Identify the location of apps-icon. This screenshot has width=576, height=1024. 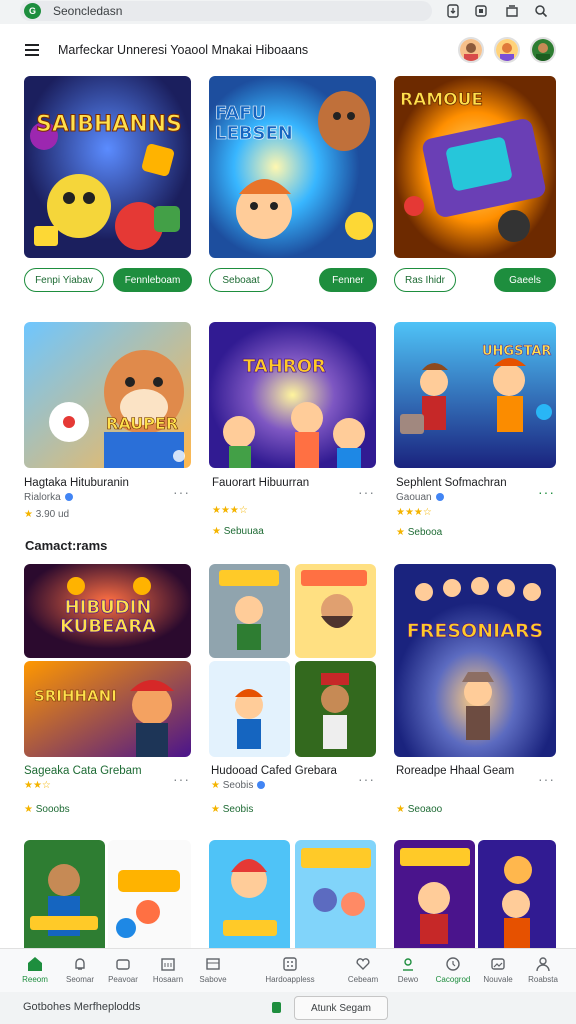
(290, 964).